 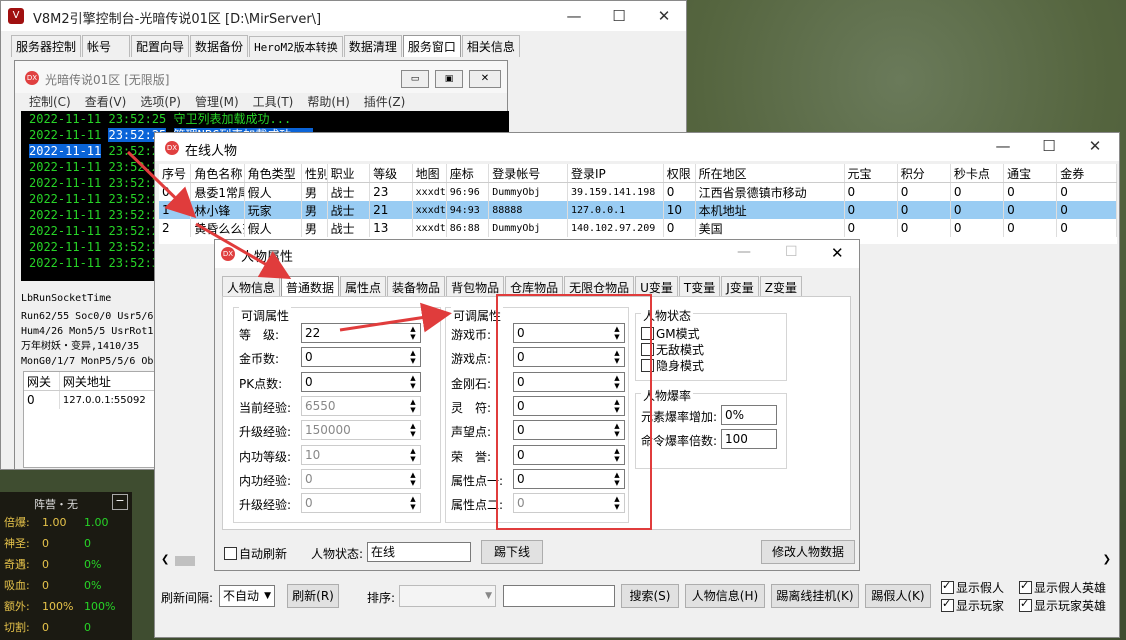 What do you see at coordinates (1095, 146) in the screenshot?
I see `online-close-icon: ✕` at bounding box center [1095, 146].